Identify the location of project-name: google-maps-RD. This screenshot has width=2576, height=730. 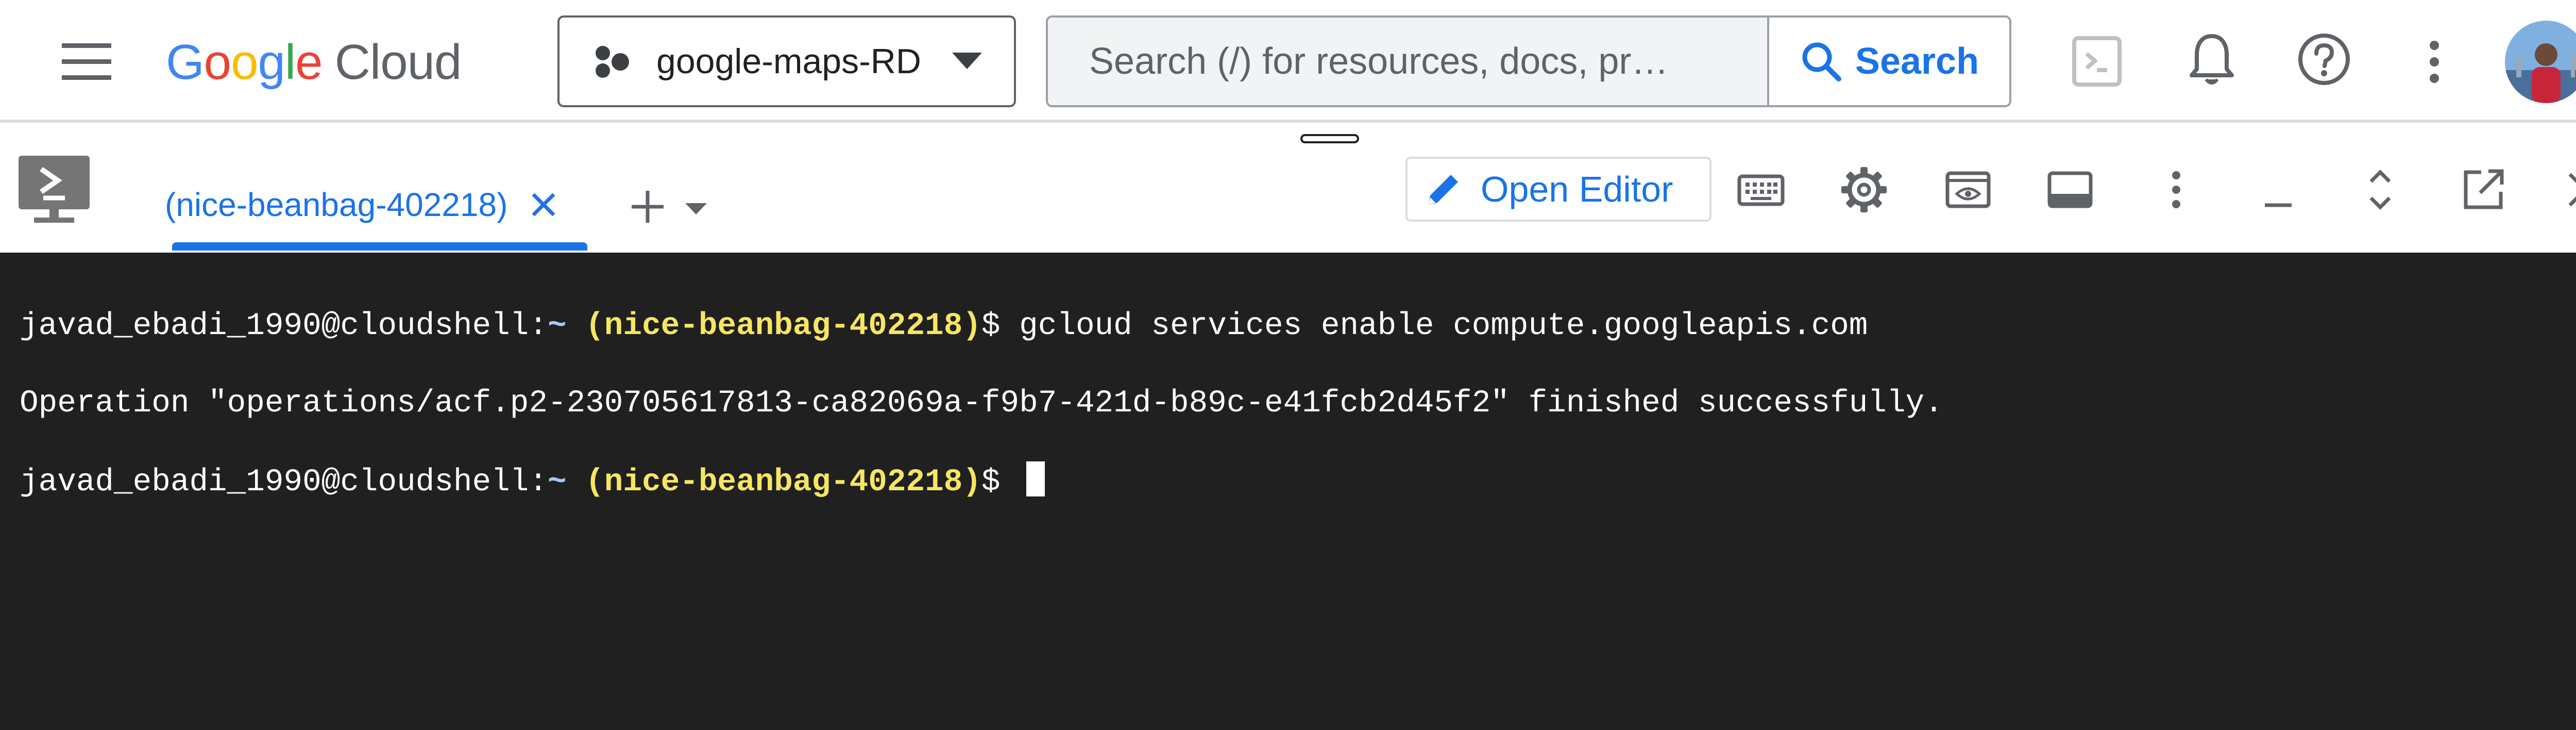
(788, 61).